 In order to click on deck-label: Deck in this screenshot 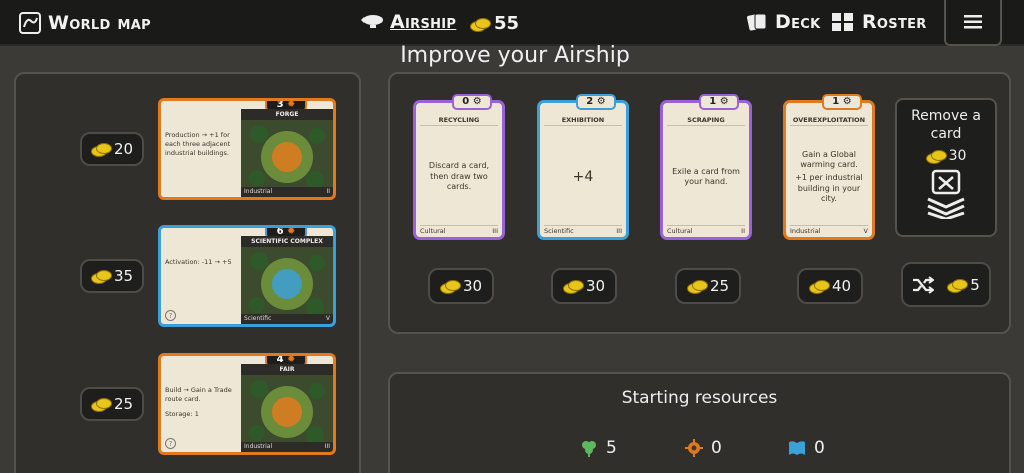, I will do `click(798, 22)`.